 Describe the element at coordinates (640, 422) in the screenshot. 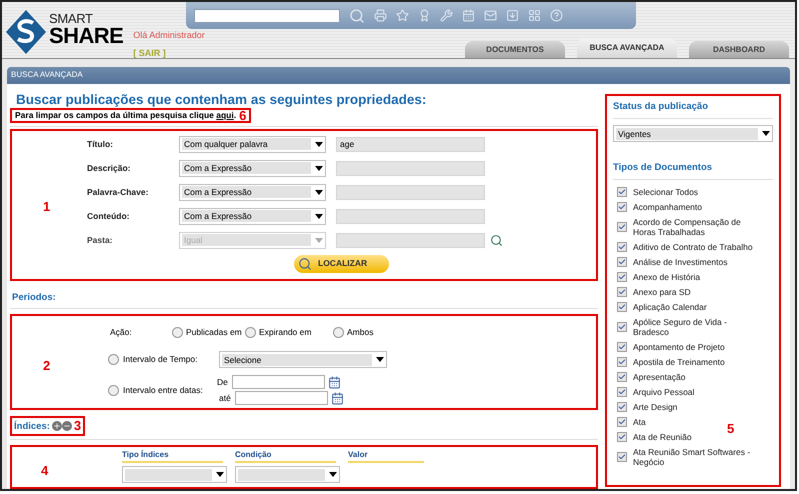

I see `checkbox-label: Ata` at that location.